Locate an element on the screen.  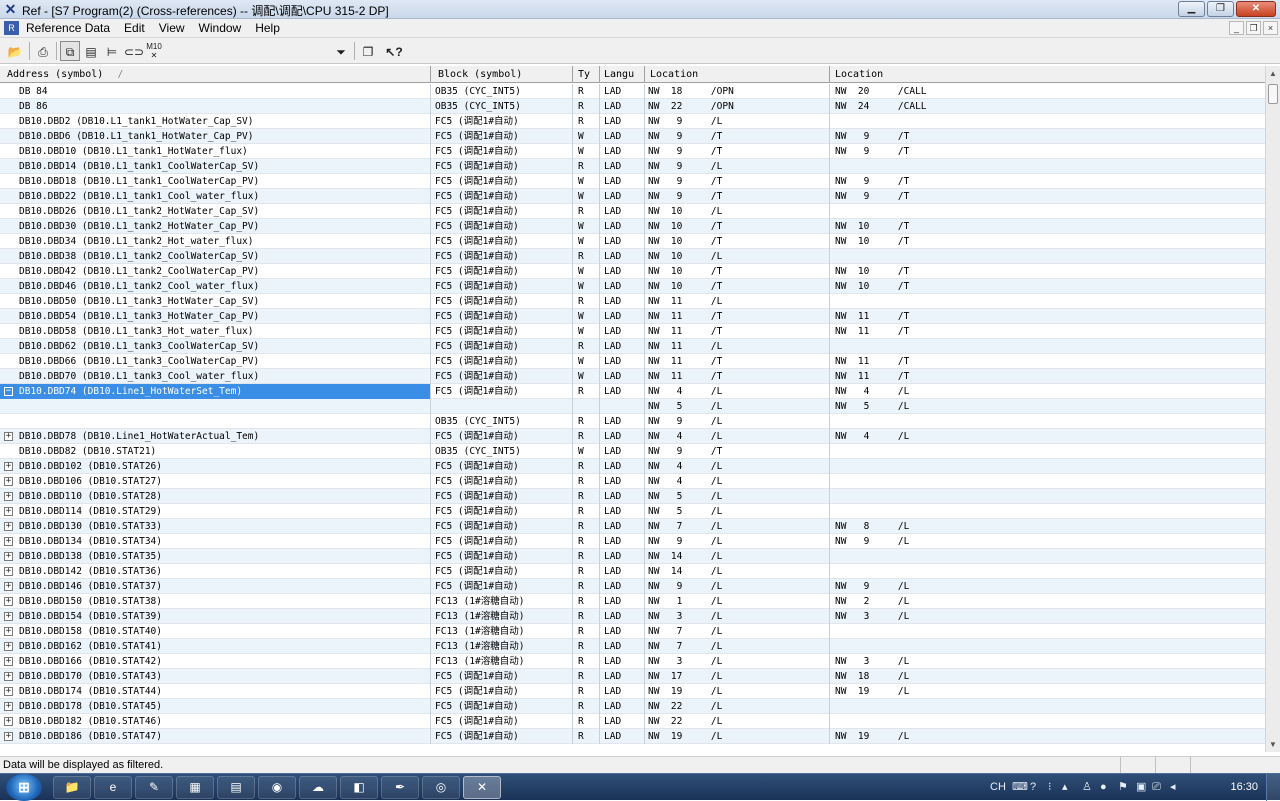
unused-symbols-icon: ⊂⊃ is located at coordinates (133, 51).